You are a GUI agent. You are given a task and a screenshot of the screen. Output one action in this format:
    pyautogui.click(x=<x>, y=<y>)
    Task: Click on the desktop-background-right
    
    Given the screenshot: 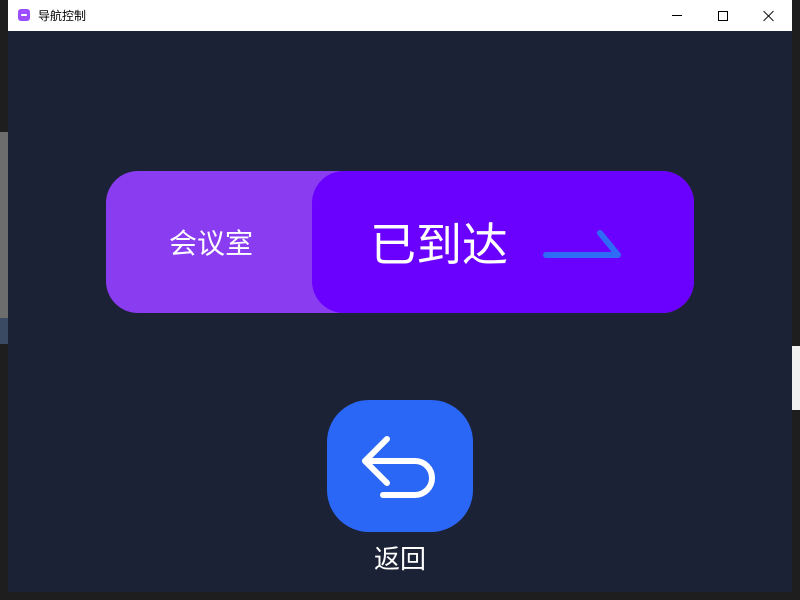 What is the action you would take?
    pyautogui.click(x=796, y=300)
    